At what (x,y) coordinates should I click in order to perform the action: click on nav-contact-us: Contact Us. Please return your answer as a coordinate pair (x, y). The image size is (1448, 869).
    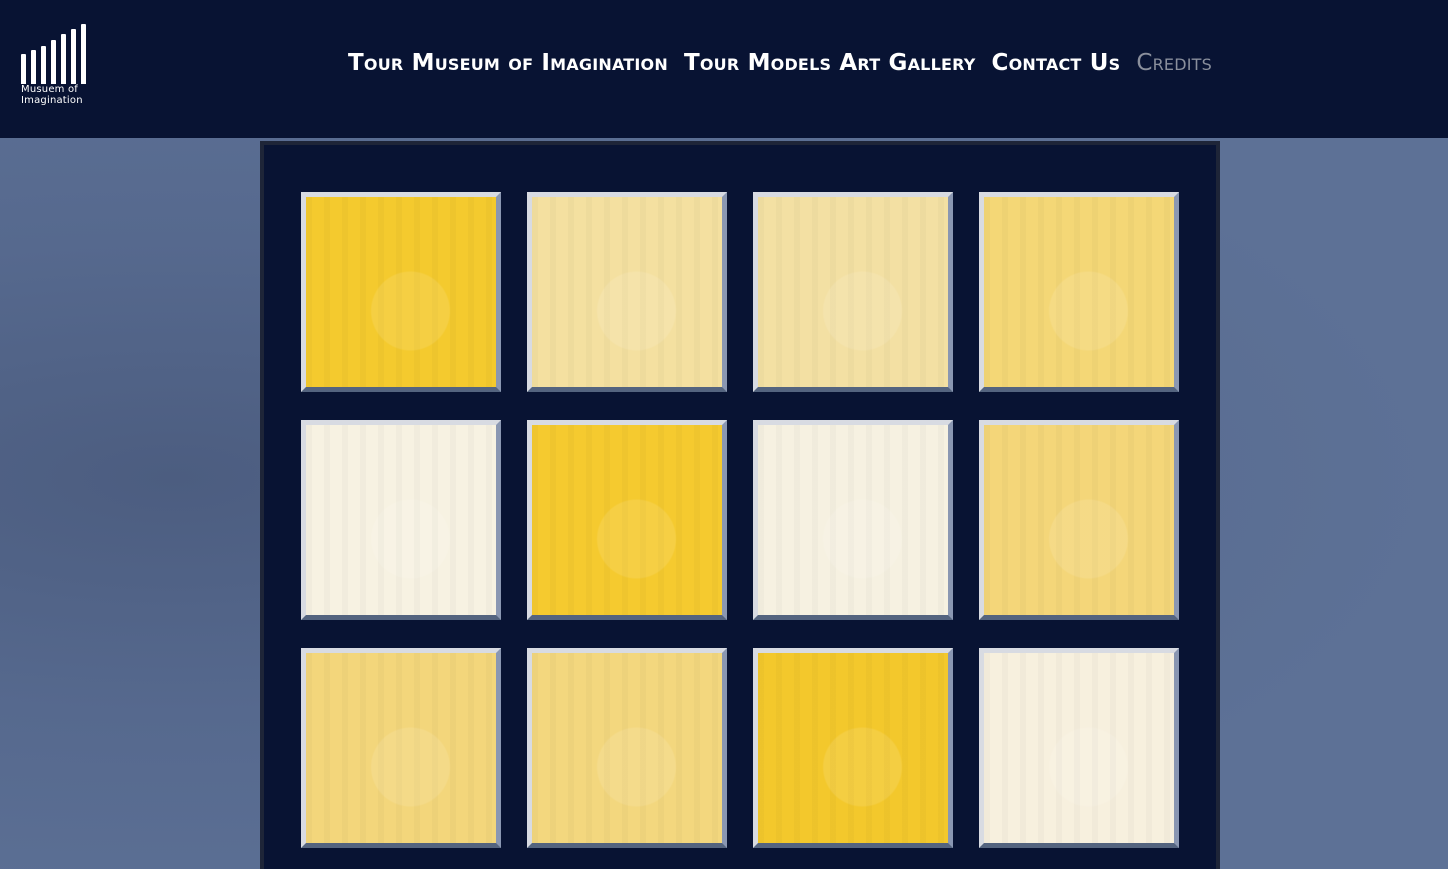
    Looking at the image, I should click on (1056, 63).